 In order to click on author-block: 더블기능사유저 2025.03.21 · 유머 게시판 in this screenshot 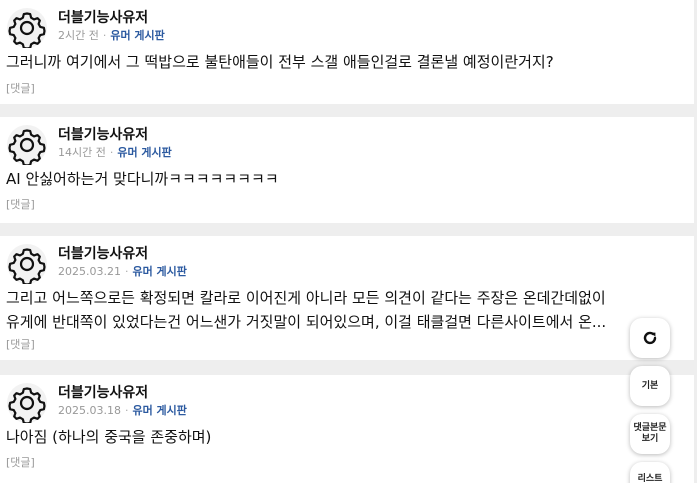, I will do `click(122, 262)`.